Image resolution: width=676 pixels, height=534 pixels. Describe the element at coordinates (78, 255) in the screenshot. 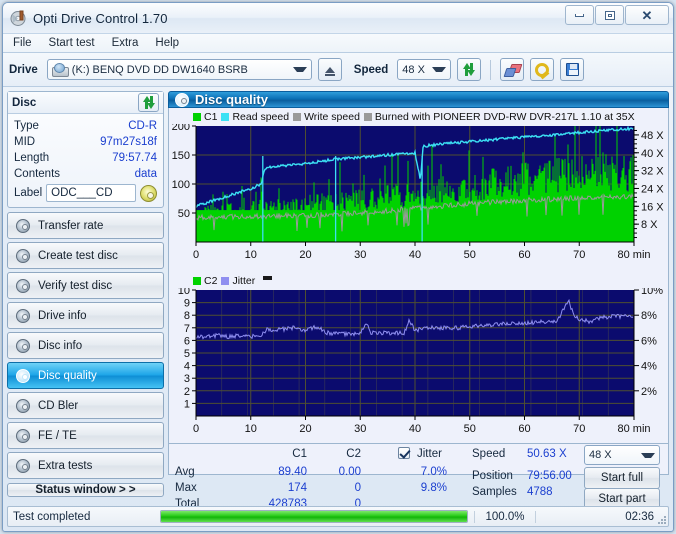

I see `sidebar-item-label: Create test disc` at that location.